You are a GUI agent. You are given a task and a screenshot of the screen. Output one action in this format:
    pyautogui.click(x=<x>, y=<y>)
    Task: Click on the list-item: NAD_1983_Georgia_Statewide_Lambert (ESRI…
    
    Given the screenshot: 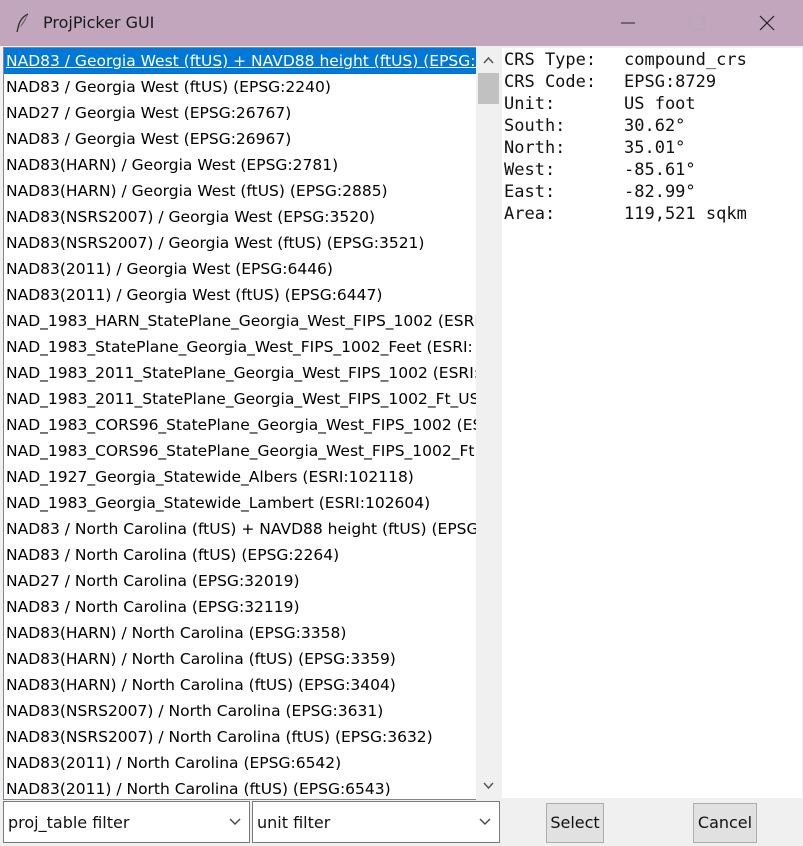 What is the action you would take?
    pyautogui.click(x=240, y=503)
    